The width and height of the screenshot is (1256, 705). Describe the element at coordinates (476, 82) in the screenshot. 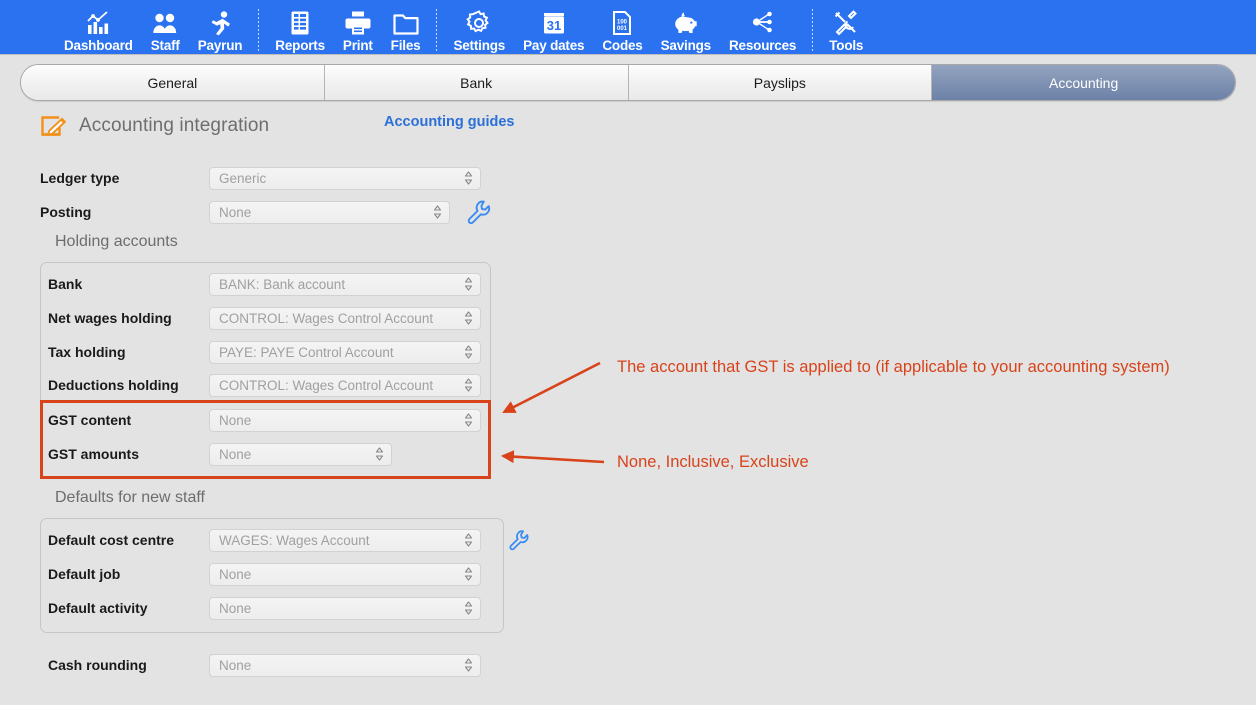

I see `tab-bank: Bank` at that location.